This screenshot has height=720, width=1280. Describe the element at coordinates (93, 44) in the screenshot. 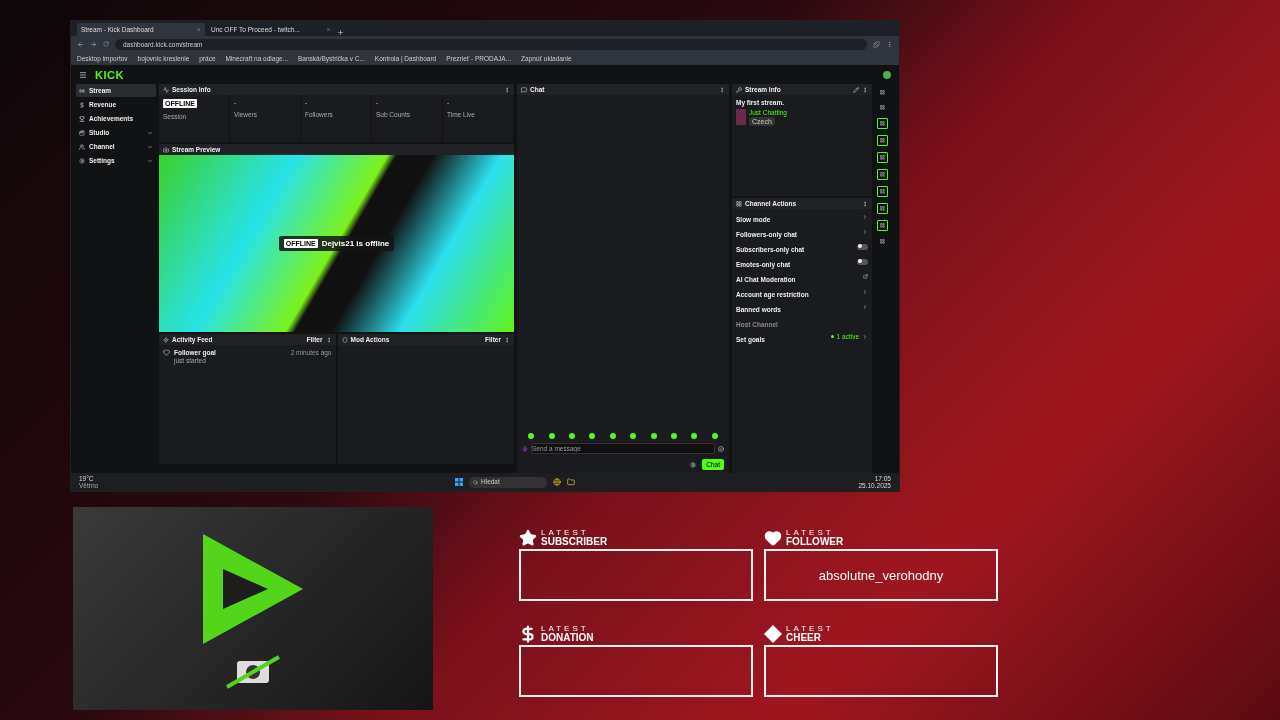

I see `forward-icon` at that location.